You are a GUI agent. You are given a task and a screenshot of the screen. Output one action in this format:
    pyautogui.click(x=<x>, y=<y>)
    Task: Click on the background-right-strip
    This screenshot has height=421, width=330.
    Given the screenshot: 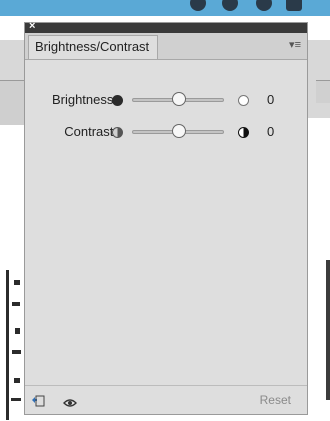 What is the action you would take?
    pyautogui.click(x=323, y=91)
    